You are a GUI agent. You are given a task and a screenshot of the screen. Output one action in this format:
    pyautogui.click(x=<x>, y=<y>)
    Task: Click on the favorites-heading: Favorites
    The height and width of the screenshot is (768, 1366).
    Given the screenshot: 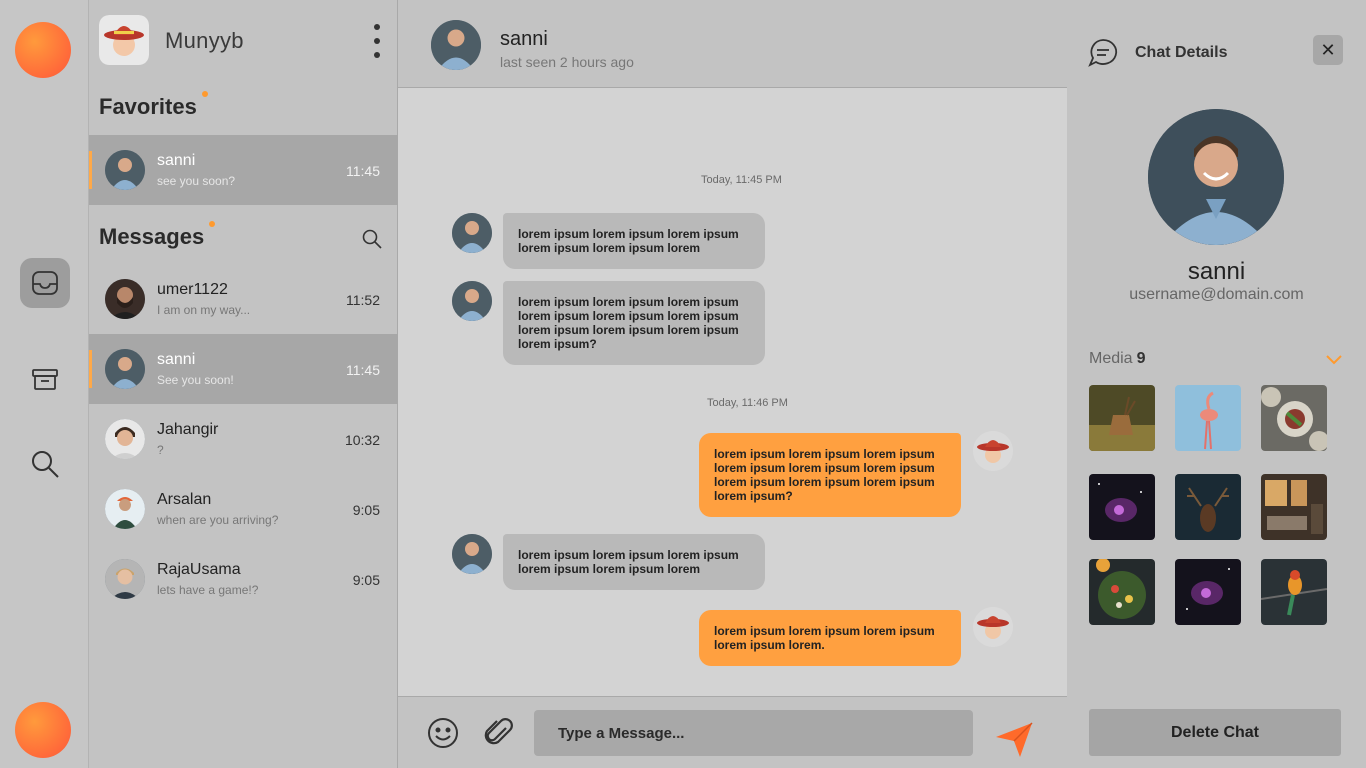 What is the action you would take?
    pyautogui.click(x=153, y=105)
    